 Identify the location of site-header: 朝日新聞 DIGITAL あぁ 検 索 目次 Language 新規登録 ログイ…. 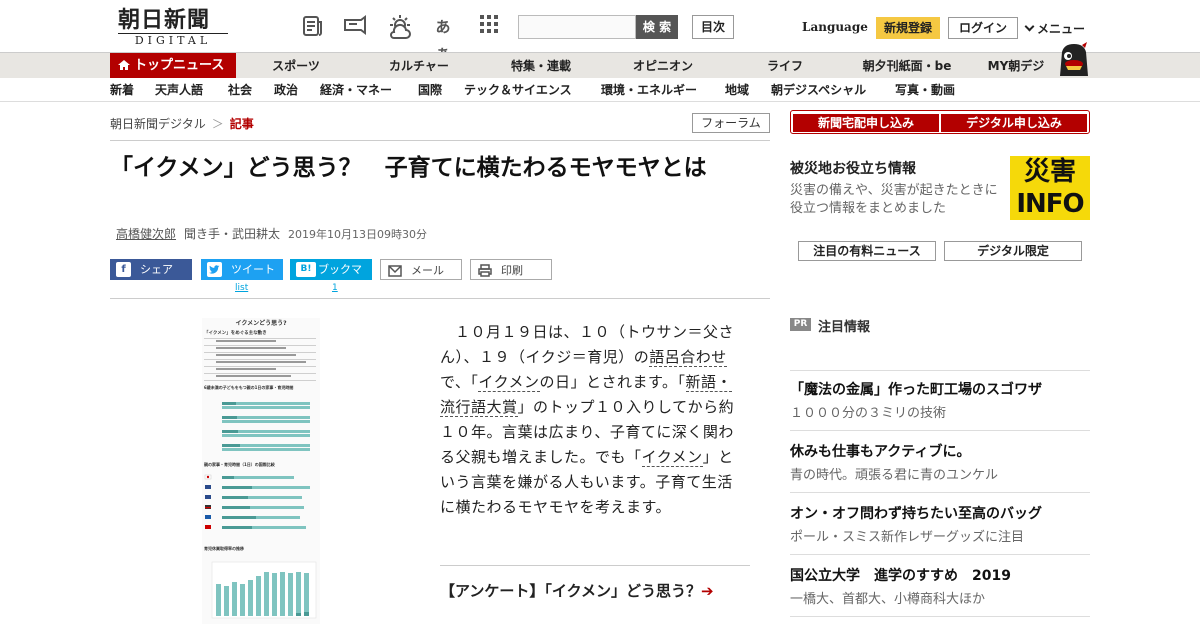
(600, 31).